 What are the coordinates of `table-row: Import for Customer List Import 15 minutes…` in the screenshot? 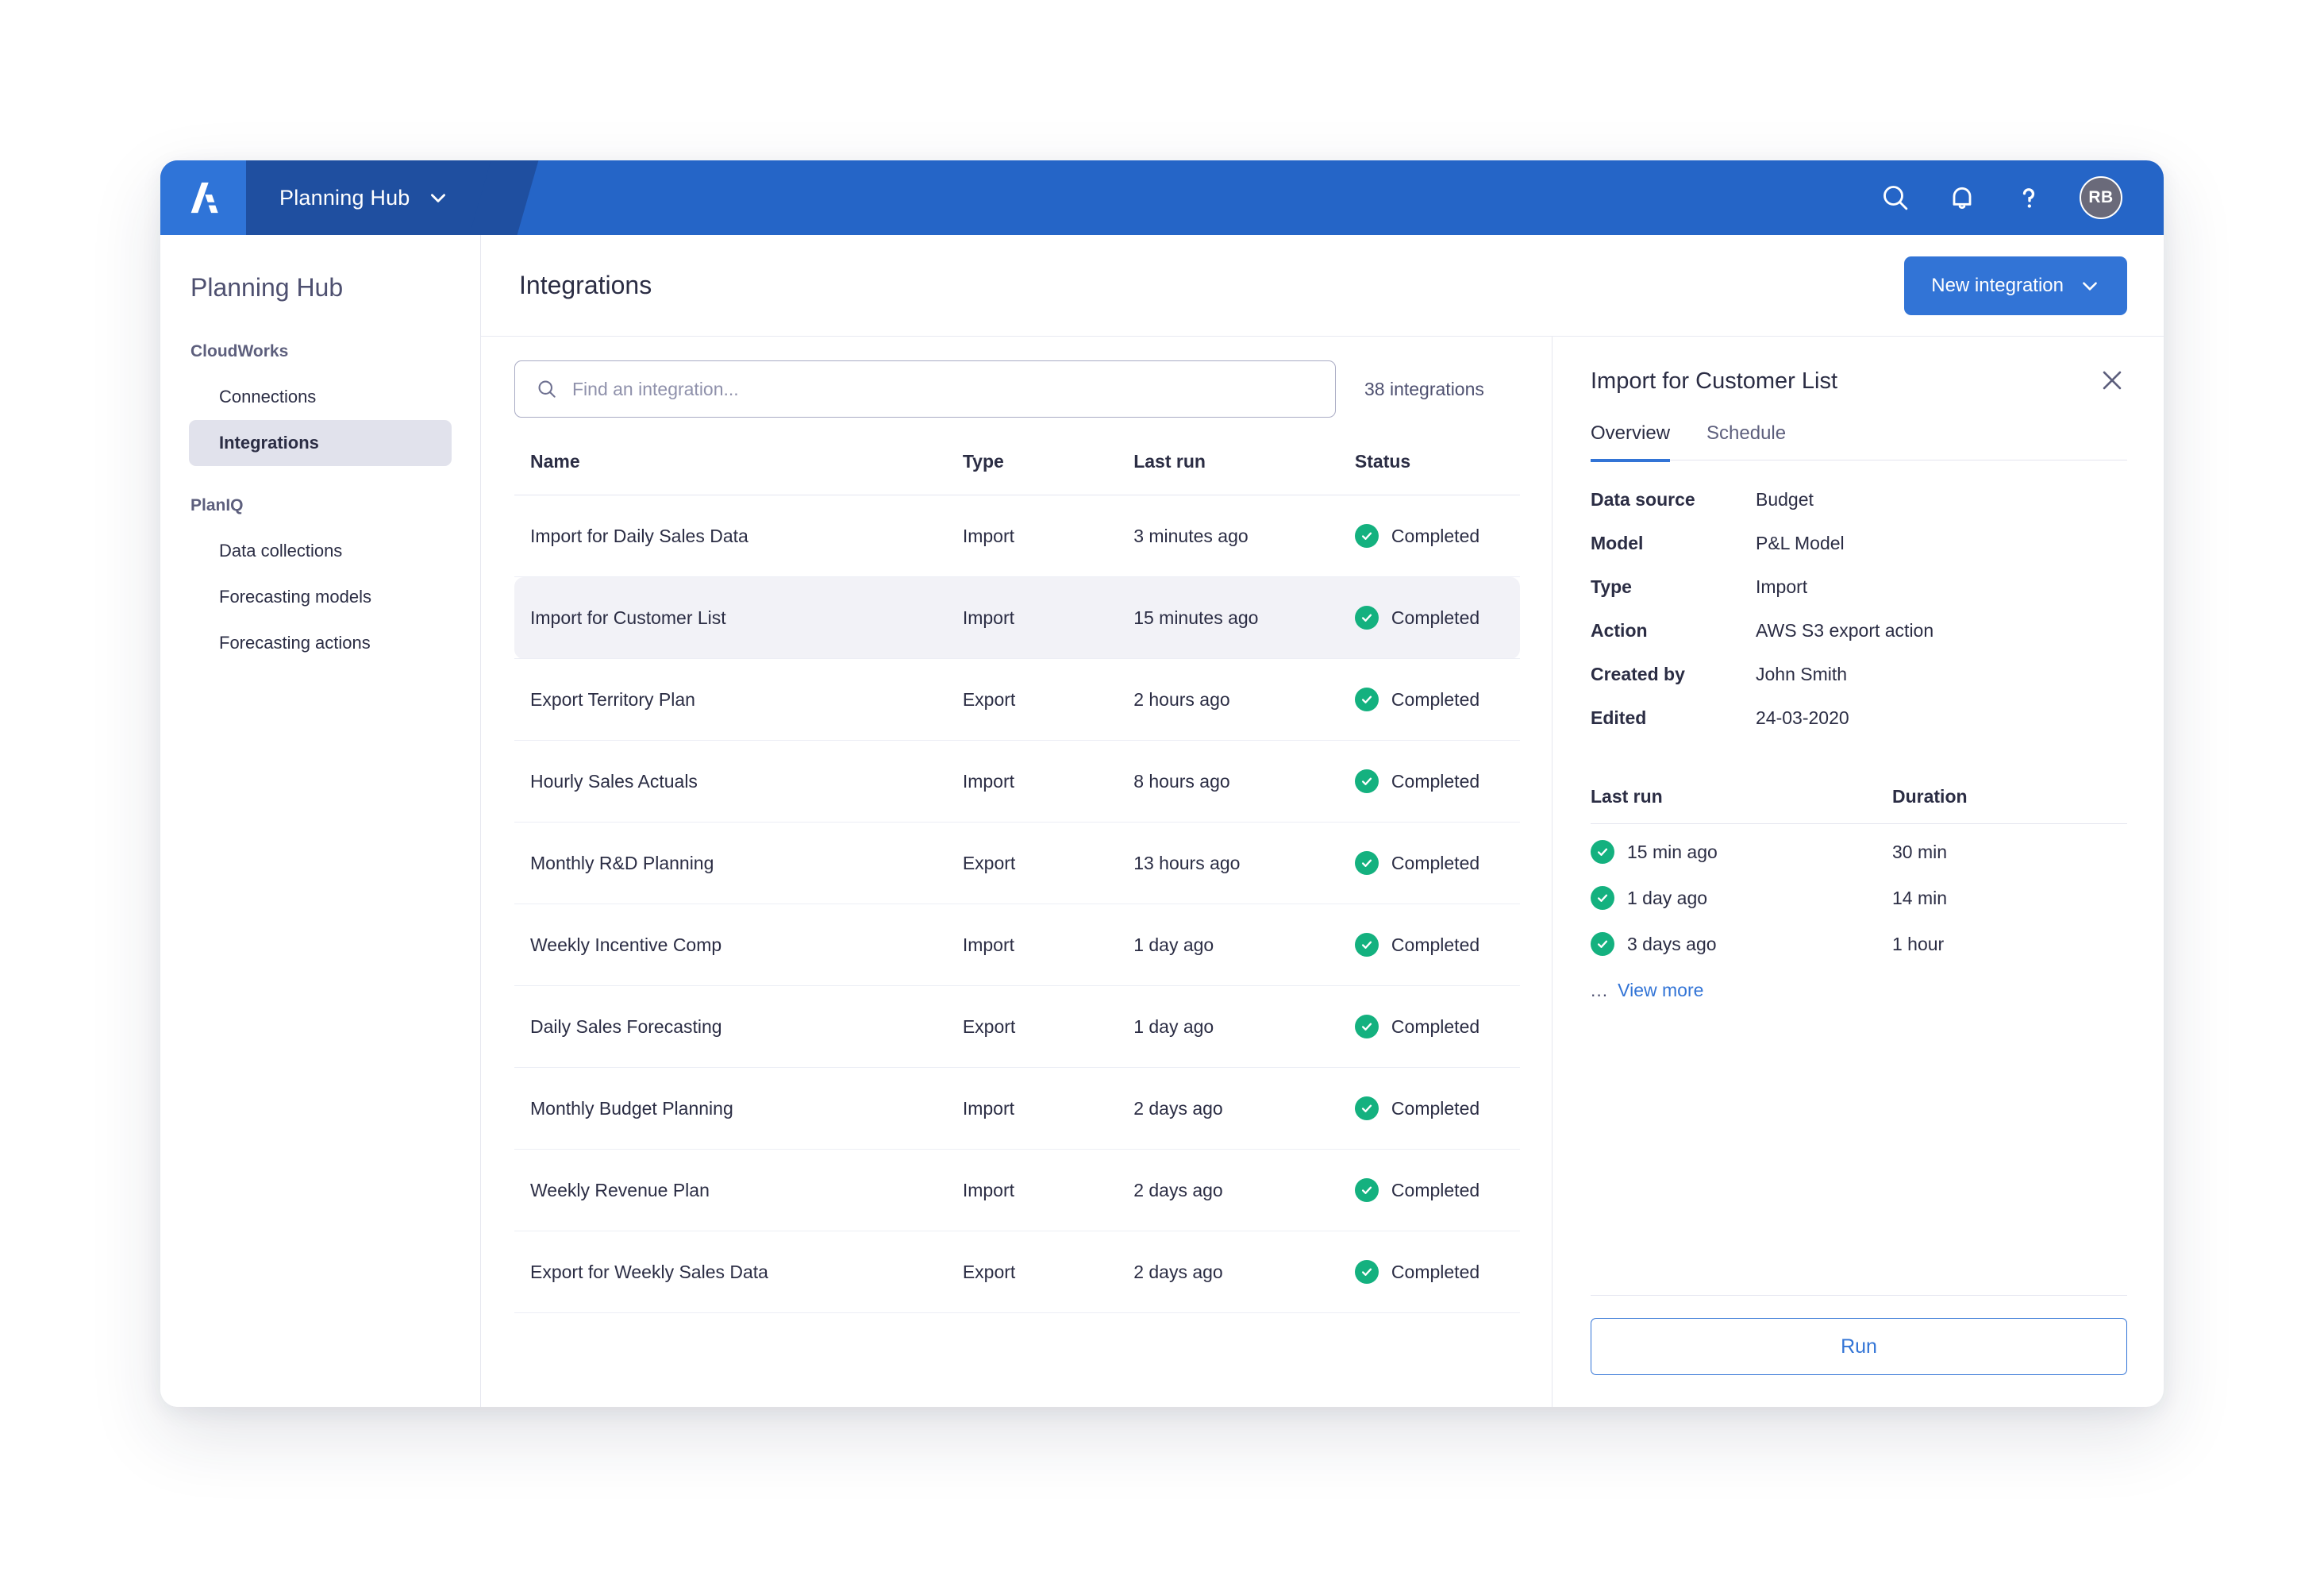 It's located at (1017, 617).